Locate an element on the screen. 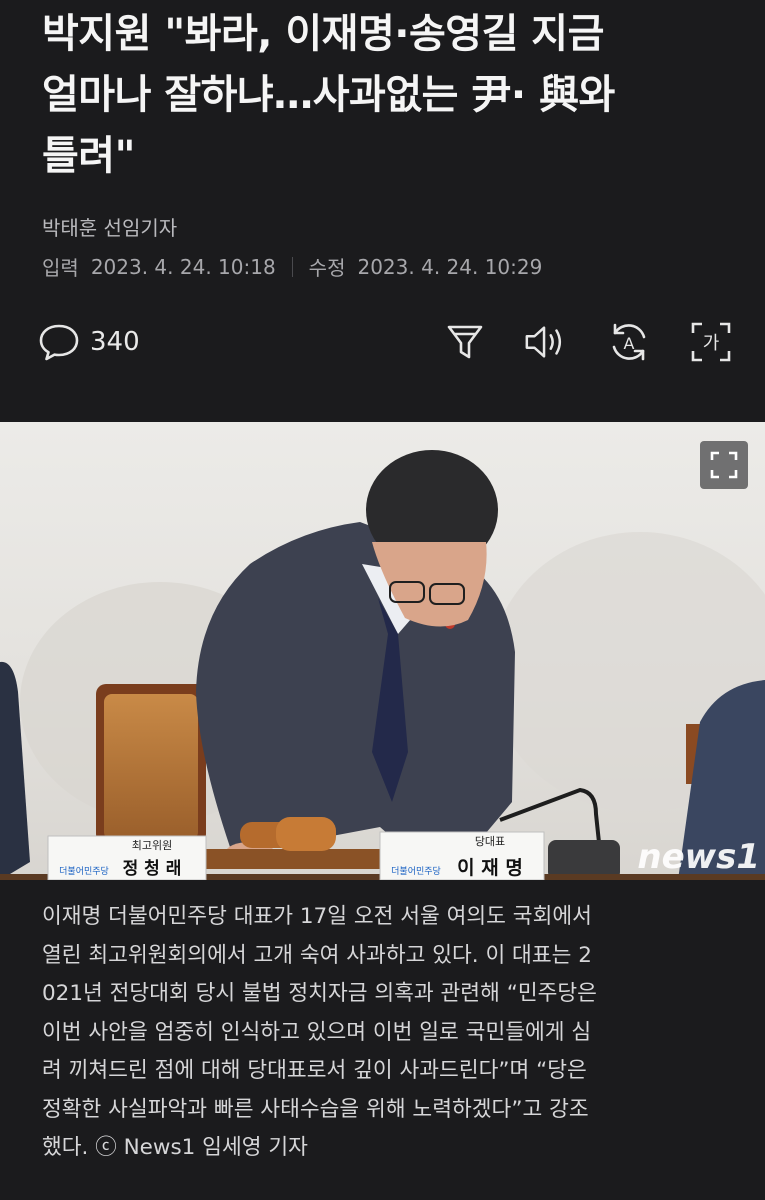 The height and width of the screenshot is (1200, 765). speaker-icon is located at coordinates (543, 342).